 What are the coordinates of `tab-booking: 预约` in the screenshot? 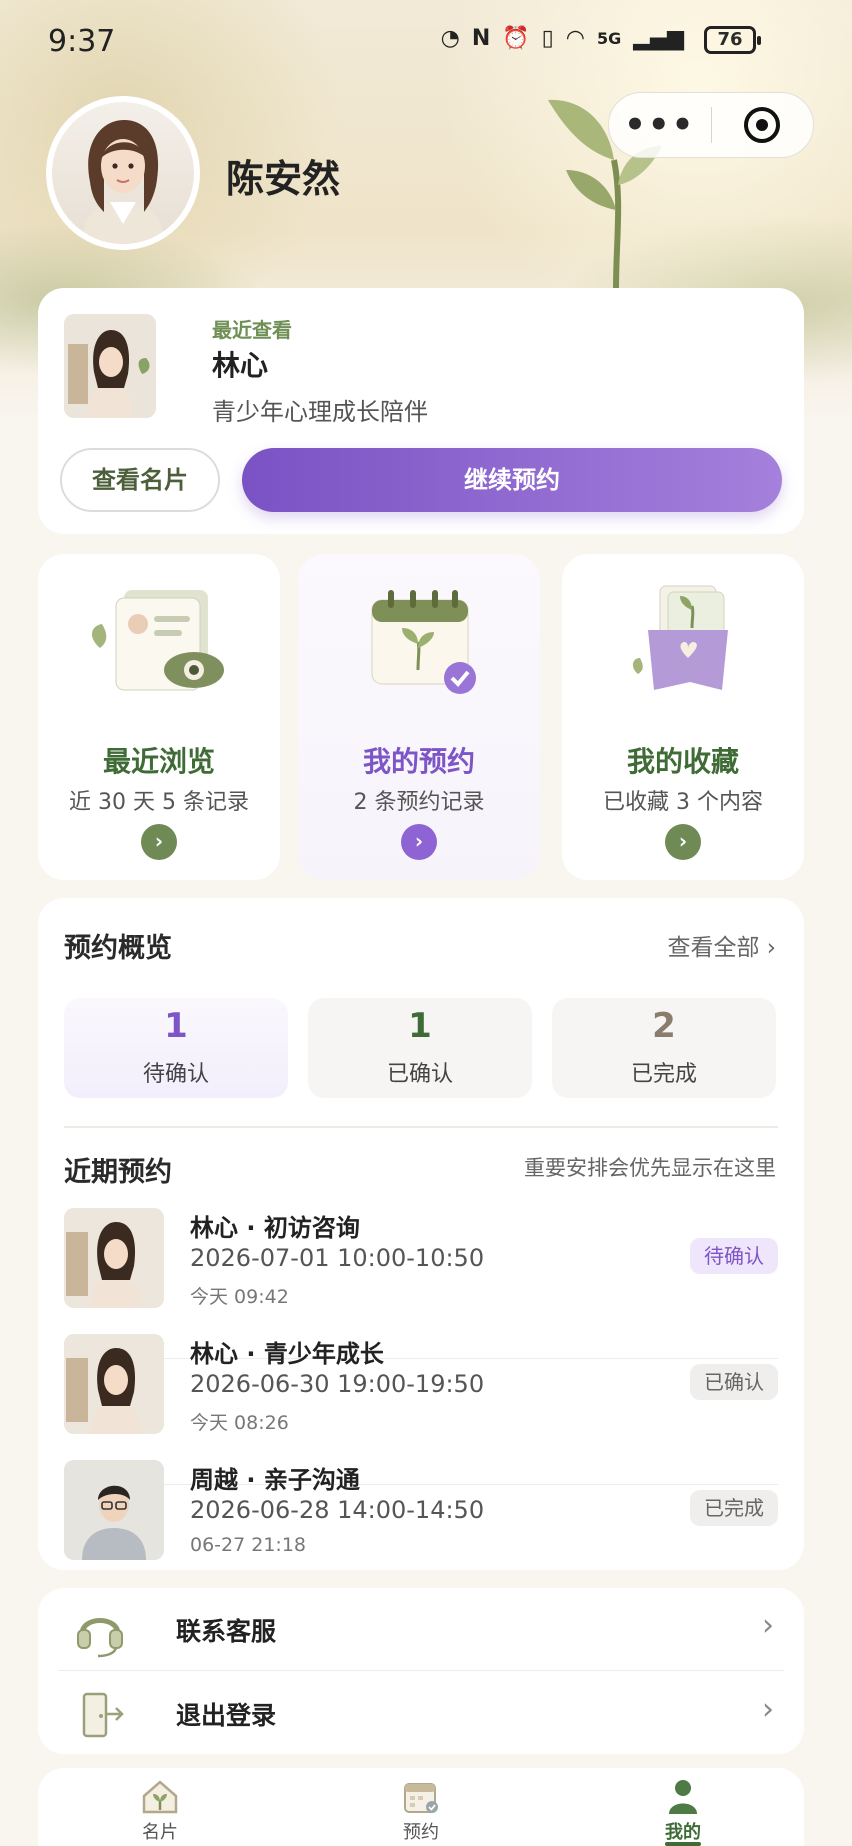 It's located at (421, 1810).